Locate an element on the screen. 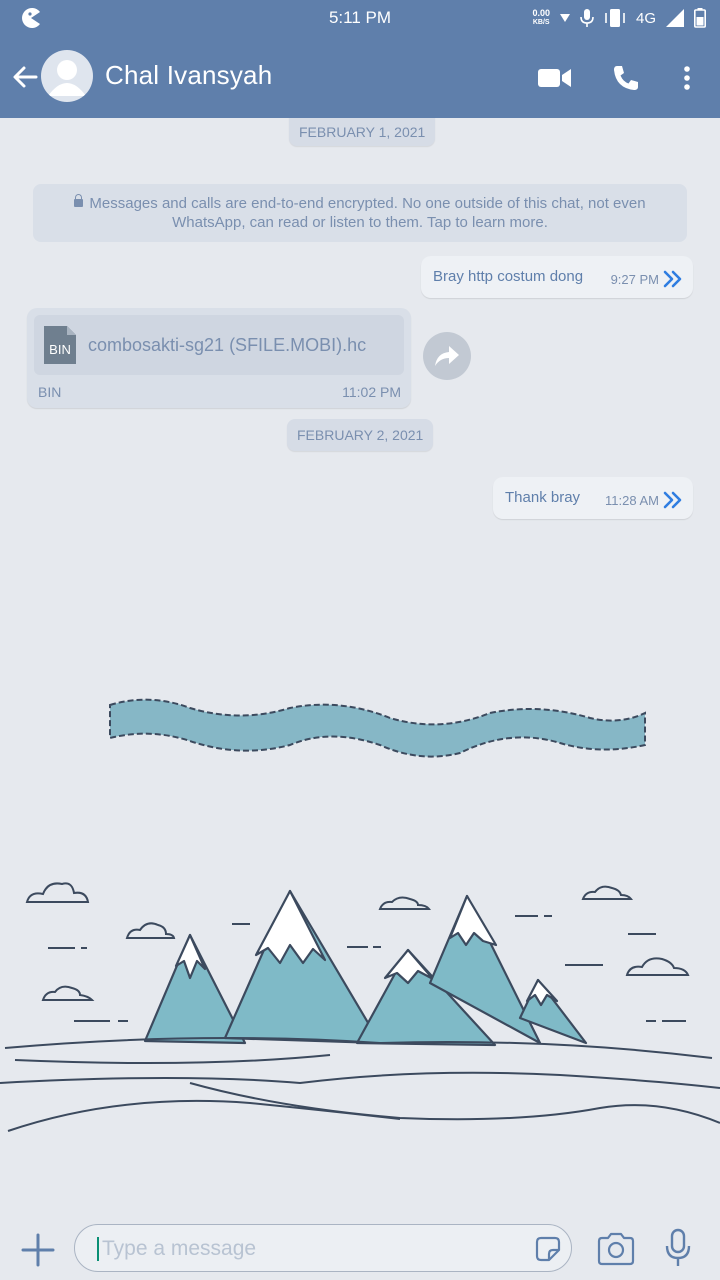  forward-arrow-icon is located at coordinates (447, 356).